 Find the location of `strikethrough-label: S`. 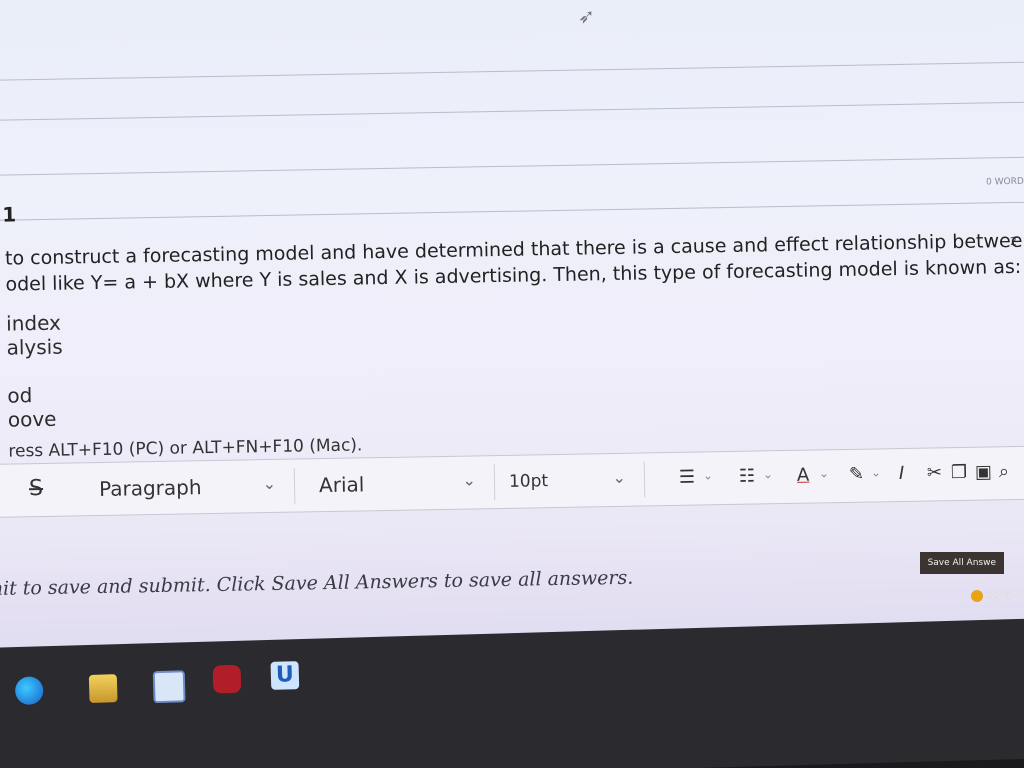

strikethrough-label: S is located at coordinates (36, 488).